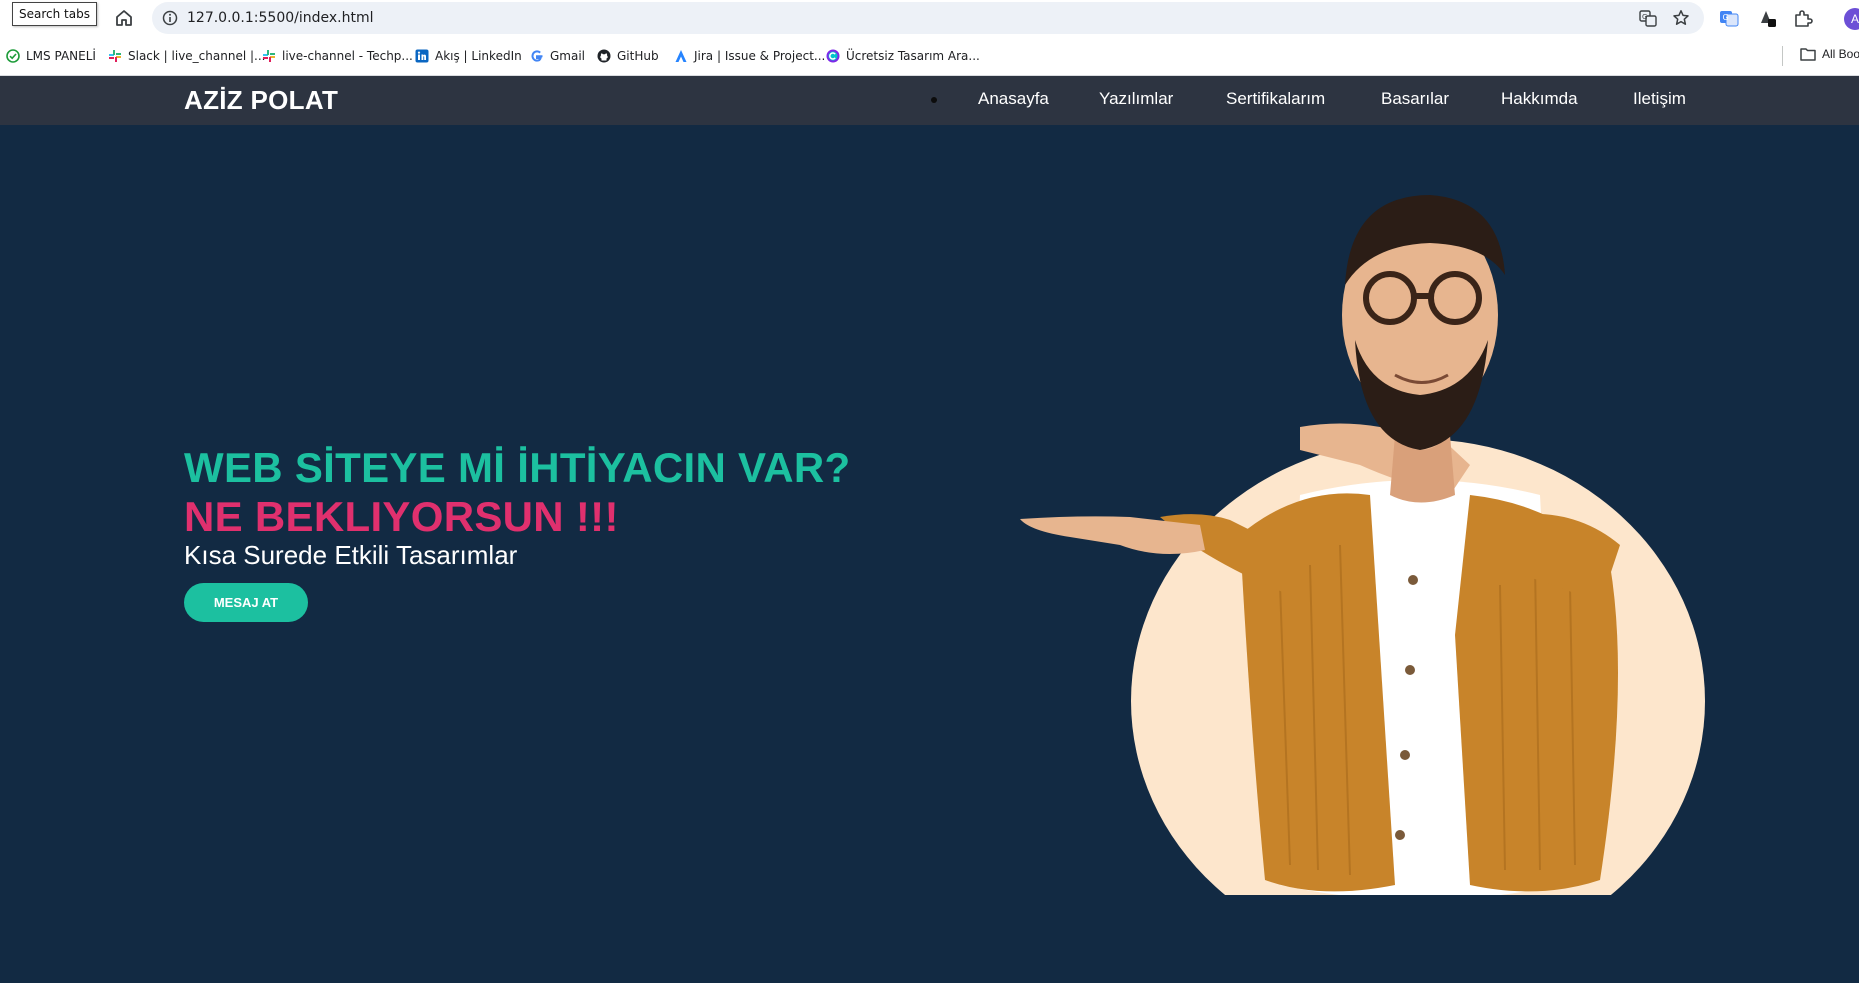 The image size is (1859, 983). What do you see at coordinates (1851, 19) in the screenshot?
I see `profile-avatar: A` at bounding box center [1851, 19].